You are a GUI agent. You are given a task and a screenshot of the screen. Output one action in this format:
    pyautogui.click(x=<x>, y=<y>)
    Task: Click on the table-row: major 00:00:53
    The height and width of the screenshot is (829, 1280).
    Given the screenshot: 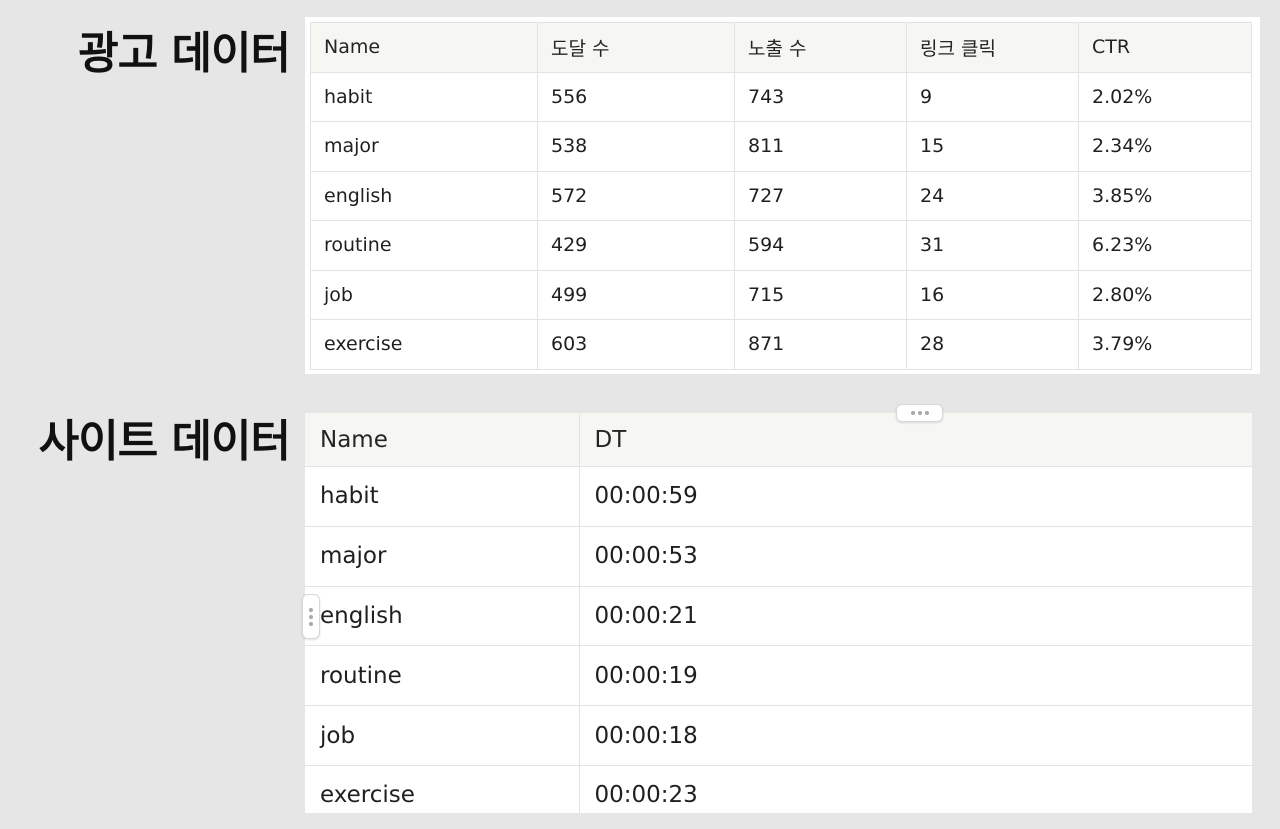 What is the action you would take?
    pyautogui.click(x=778, y=556)
    